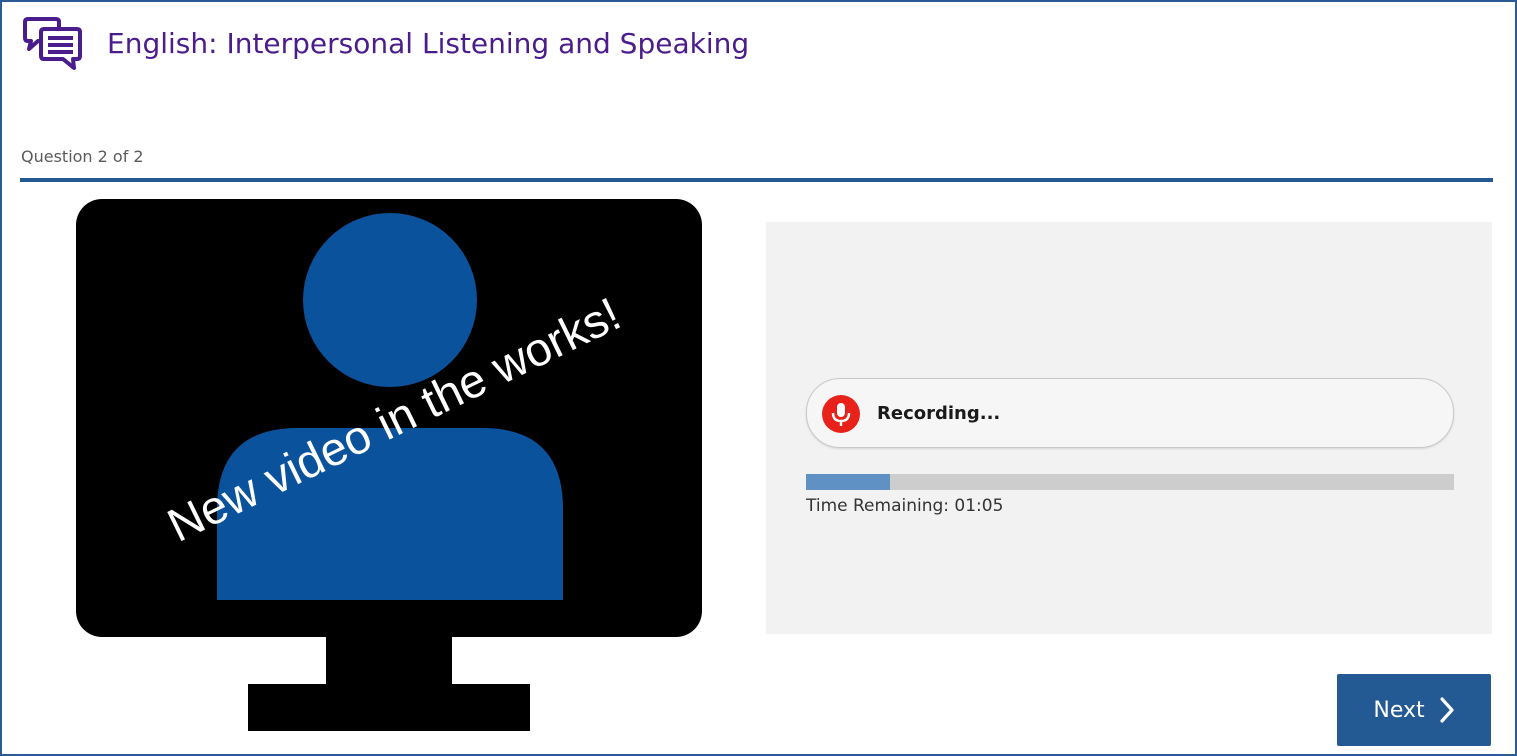  What do you see at coordinates (1130, 482) in the screenshot?
I see `time-progress-bar` at bounding box center [1130, 482].